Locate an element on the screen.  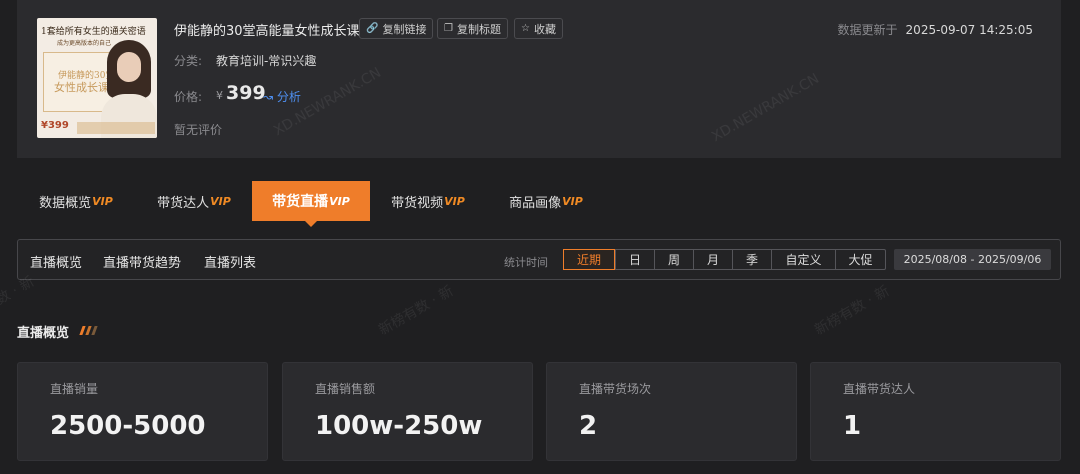
date-range-picker: 2025/08/08 - 2025/09/06 is located at coordinates (972, 259).